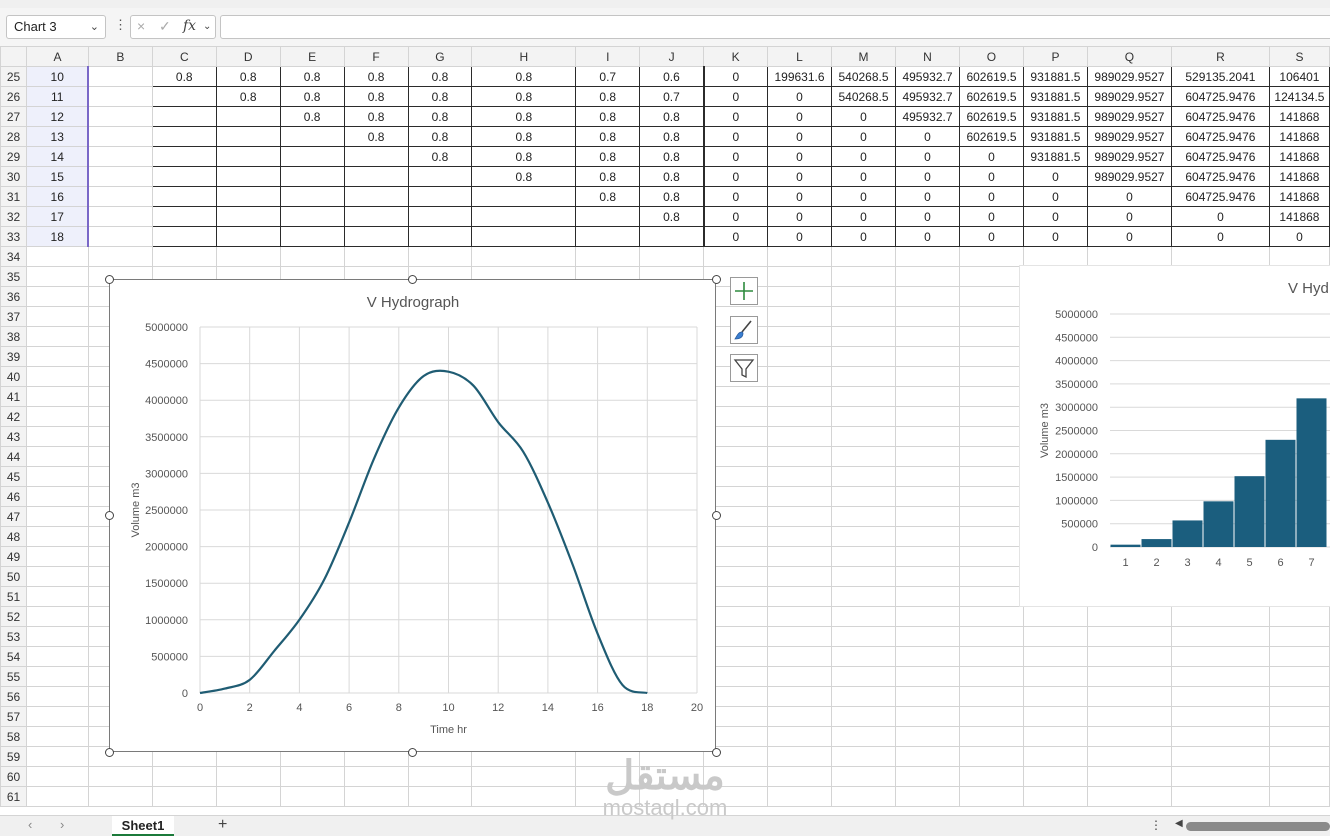 Image resolution: width=1330 pixels, height=836 pixels. What do you see at coordinates (120, 236) in the screenshot?
I see `cell-b33` at bounding box center [120, 236].